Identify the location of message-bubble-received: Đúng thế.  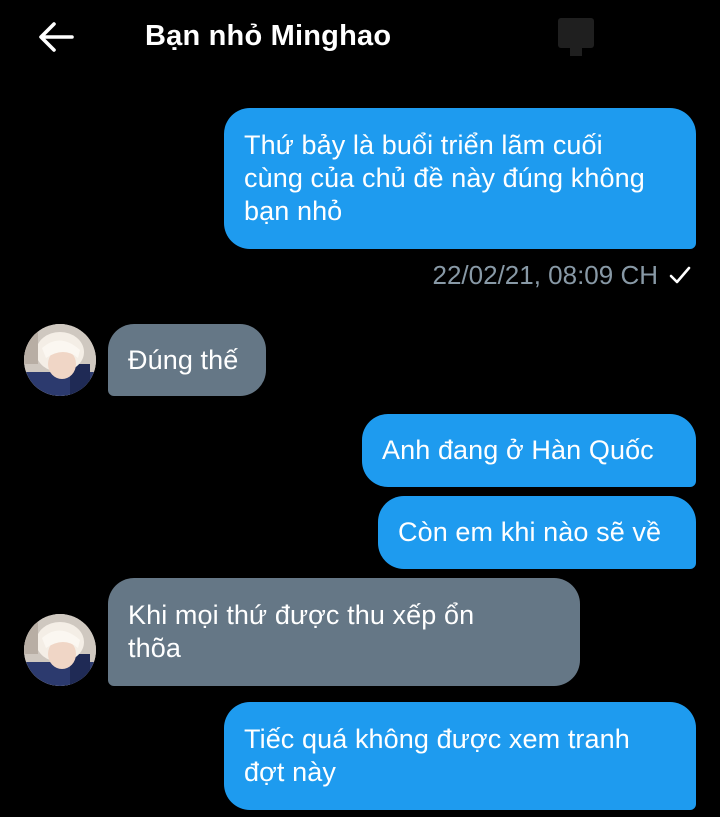
(187, 360).